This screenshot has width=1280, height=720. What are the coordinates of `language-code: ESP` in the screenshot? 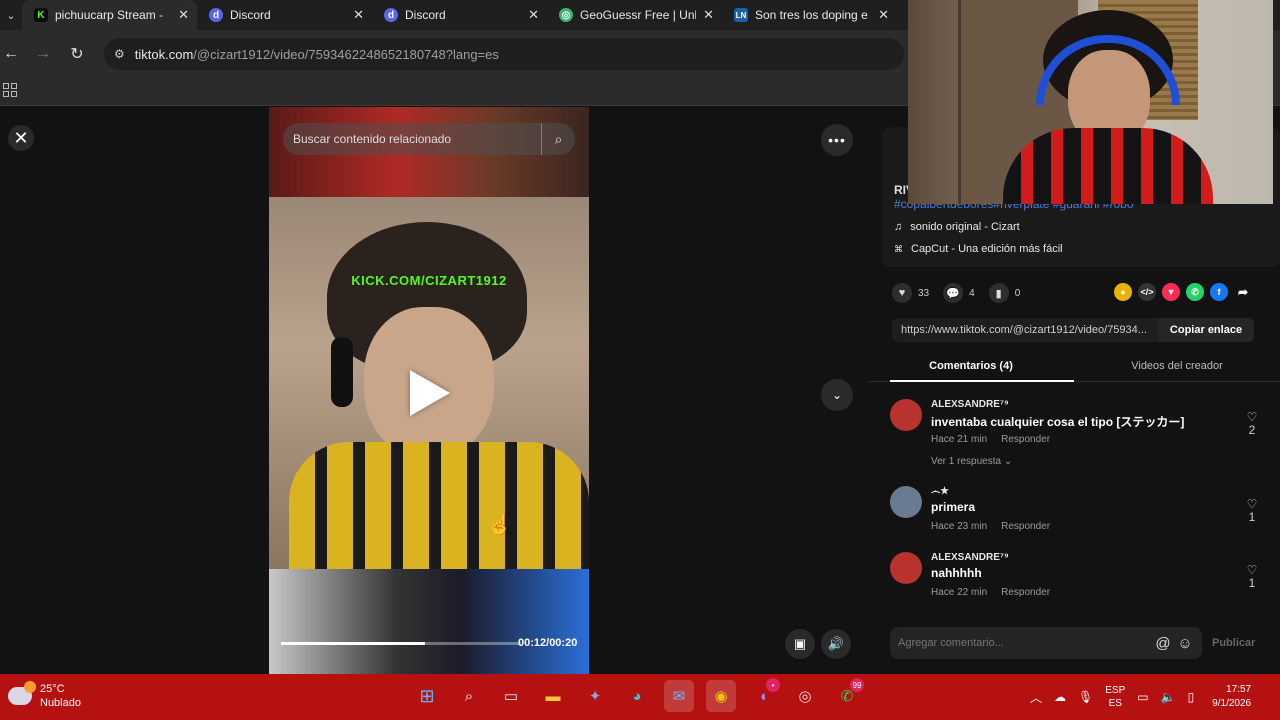 It's located at (1115, 690).